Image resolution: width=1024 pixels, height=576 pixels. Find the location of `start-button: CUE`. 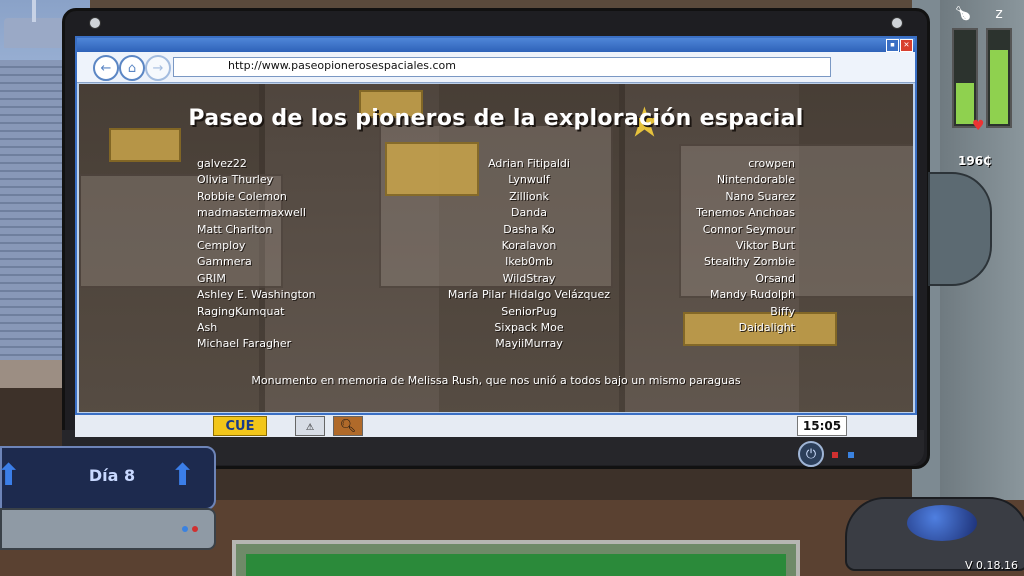

start-button: CUE is located at coordinates (240, 426).